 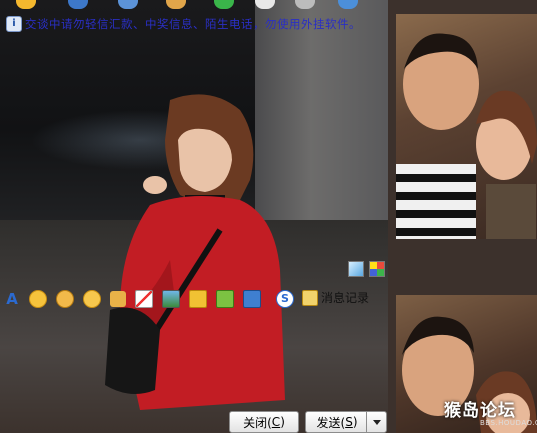 I want to click on s-icon: S, so click(x=285, y=299).